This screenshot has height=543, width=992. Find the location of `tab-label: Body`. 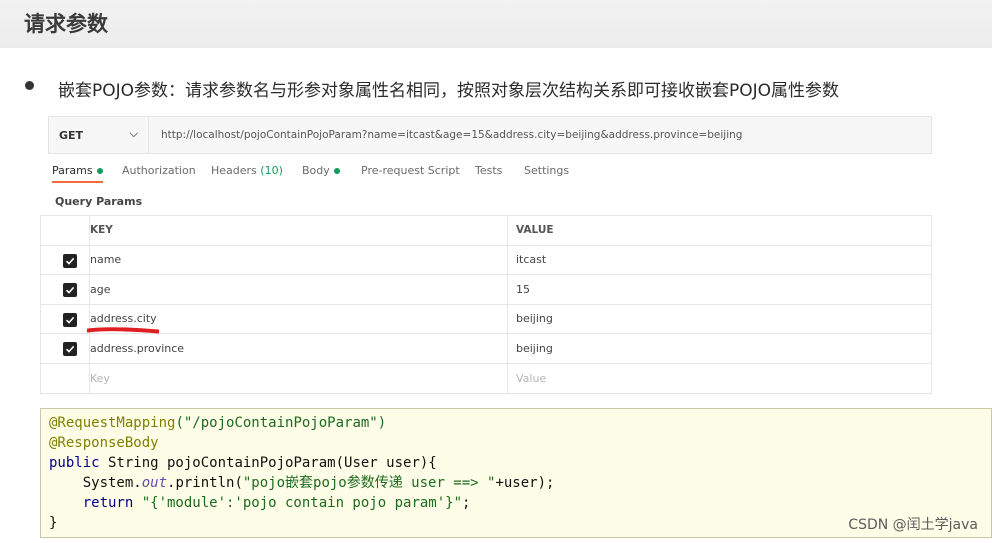

tab-label: Body is located at coordinates (316, 170).